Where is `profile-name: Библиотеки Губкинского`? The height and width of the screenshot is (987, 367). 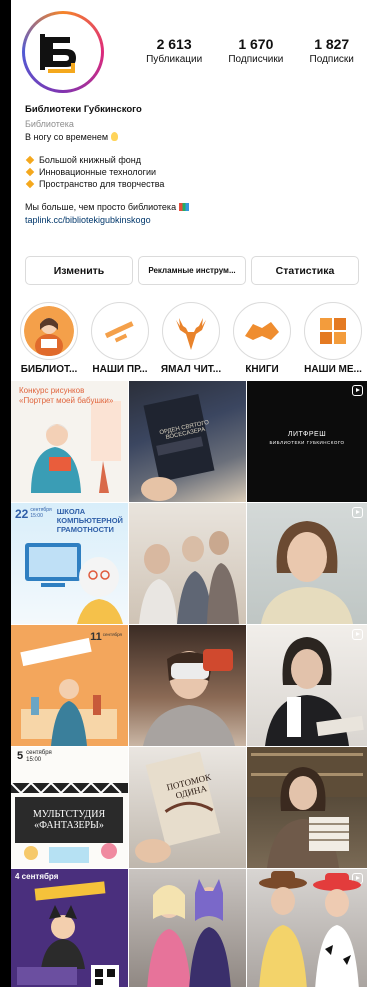
profile-name: Библиотеки Губкинского is located at coordinates (83, 109).